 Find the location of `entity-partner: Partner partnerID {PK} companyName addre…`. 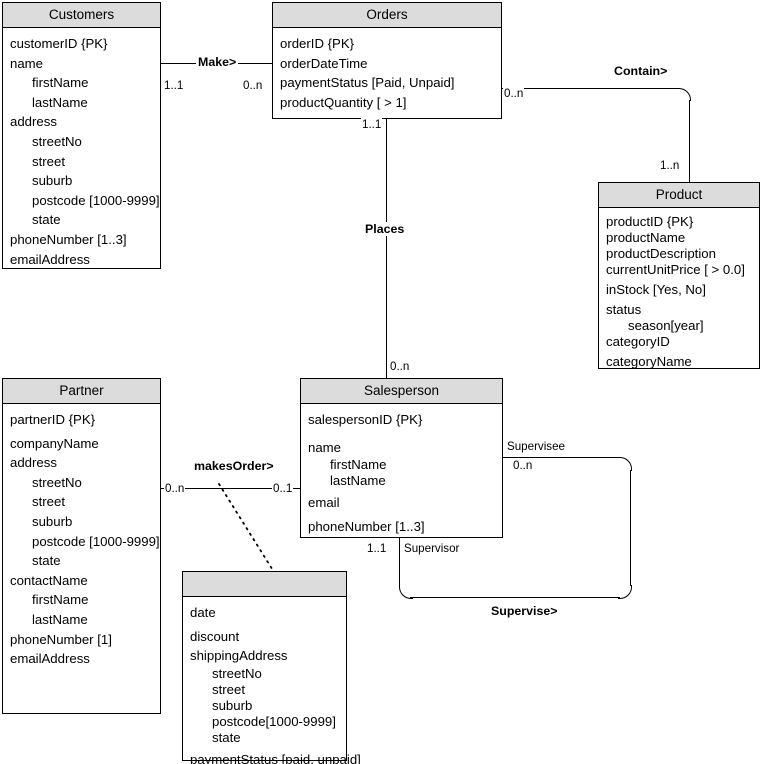

entity-partner: Partner partnerID {PK} companyName addre… is located at coordinates (81, 546).